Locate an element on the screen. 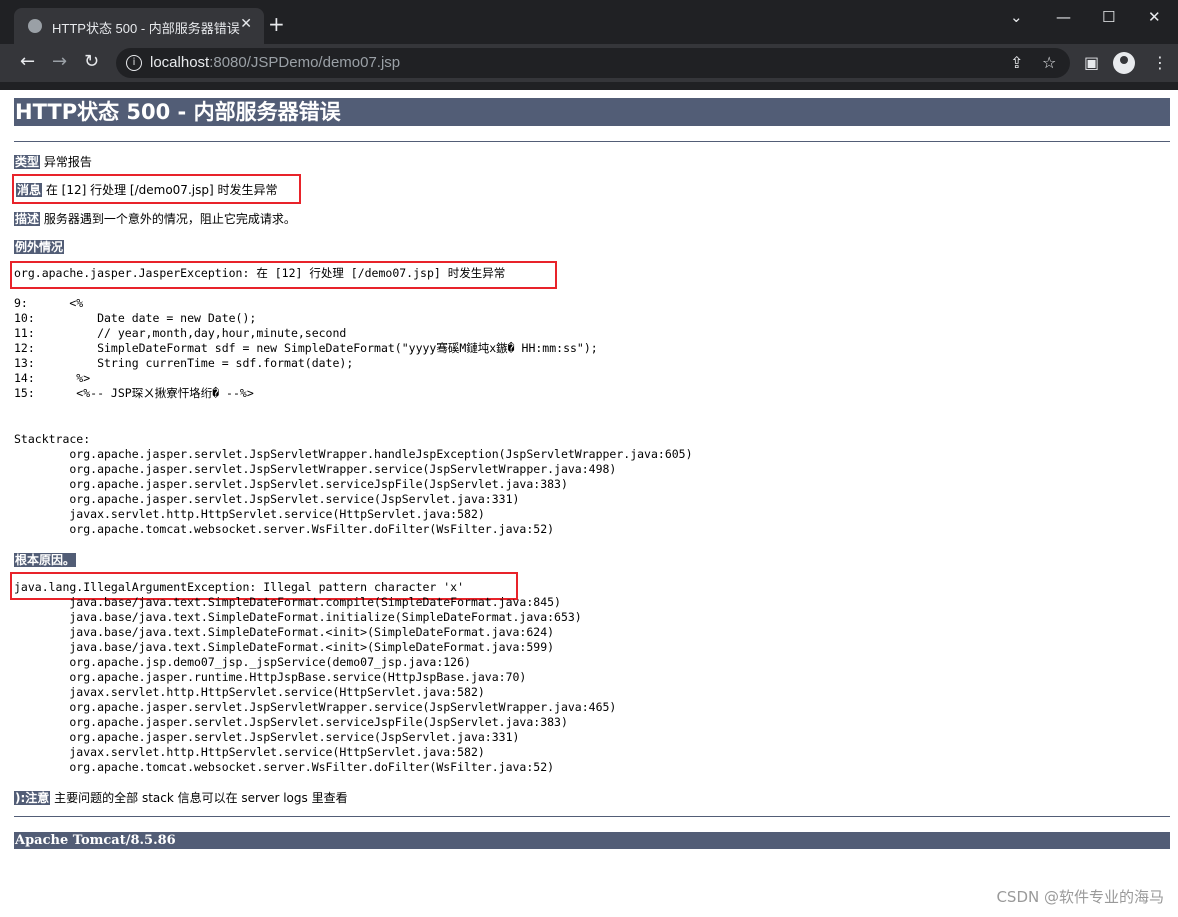  root-cause-label: 根本原因。 is located at coordinates (45, 560).